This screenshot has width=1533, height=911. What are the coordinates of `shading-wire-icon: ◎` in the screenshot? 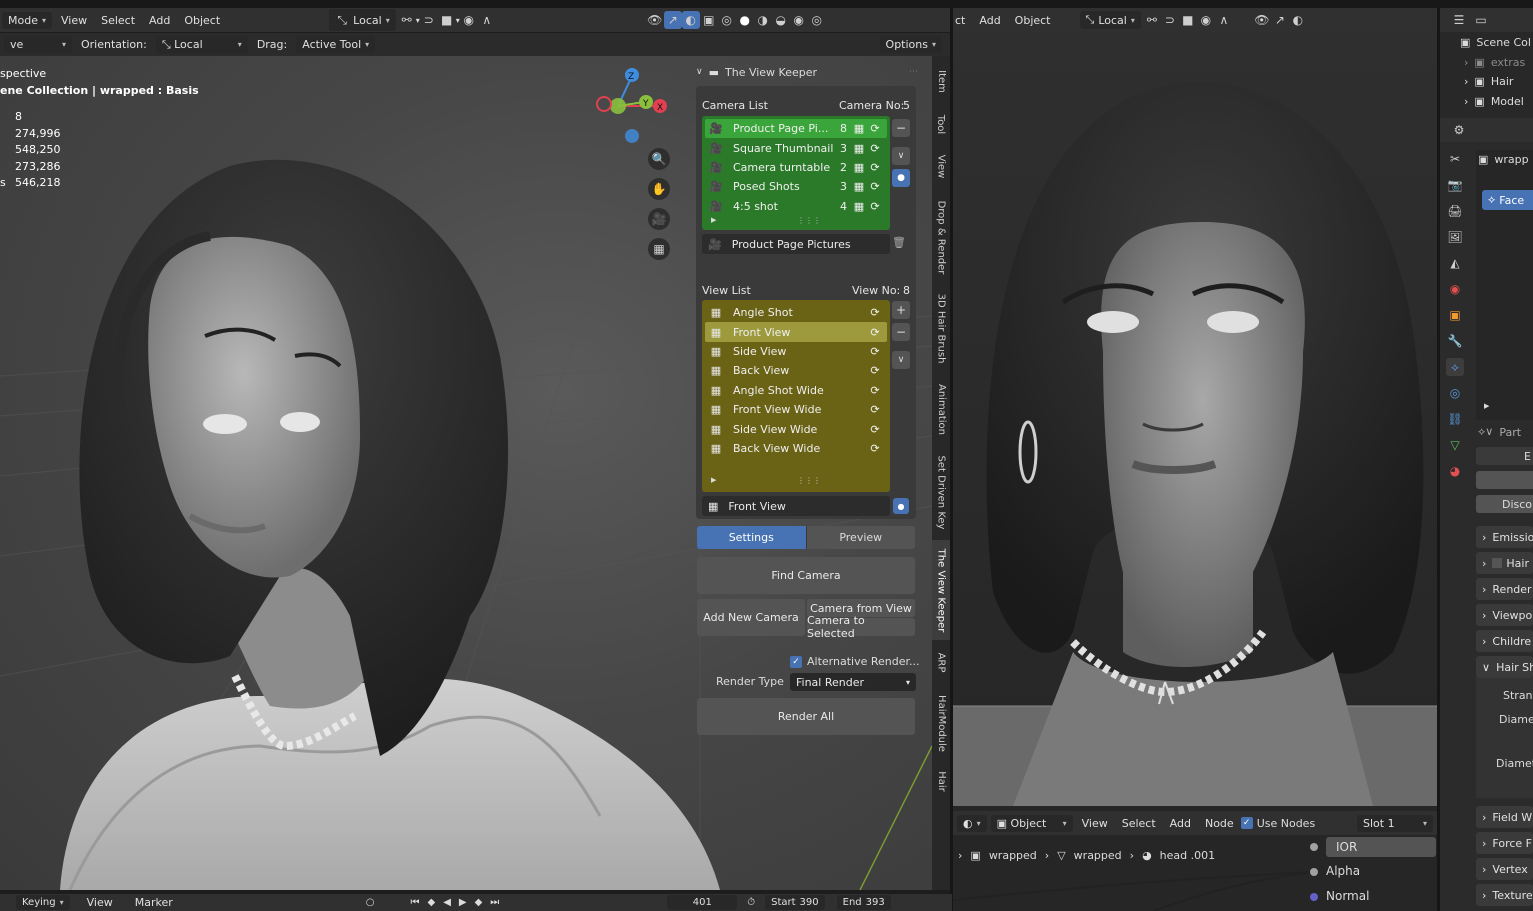 It's located at (727, 20).